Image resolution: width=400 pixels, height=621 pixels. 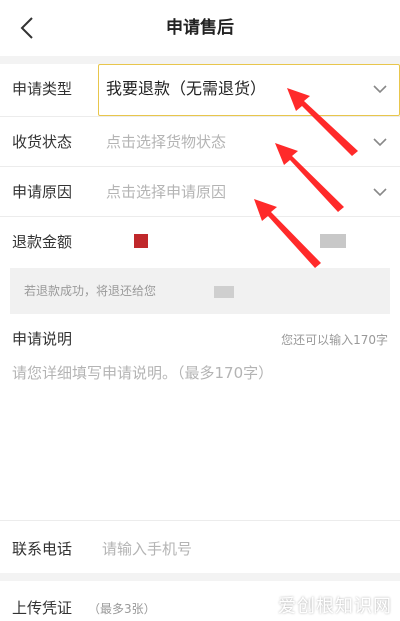 I want to click on goods-status-row: 收货状态 点击选择货物状态, so click(x=200, y=142).